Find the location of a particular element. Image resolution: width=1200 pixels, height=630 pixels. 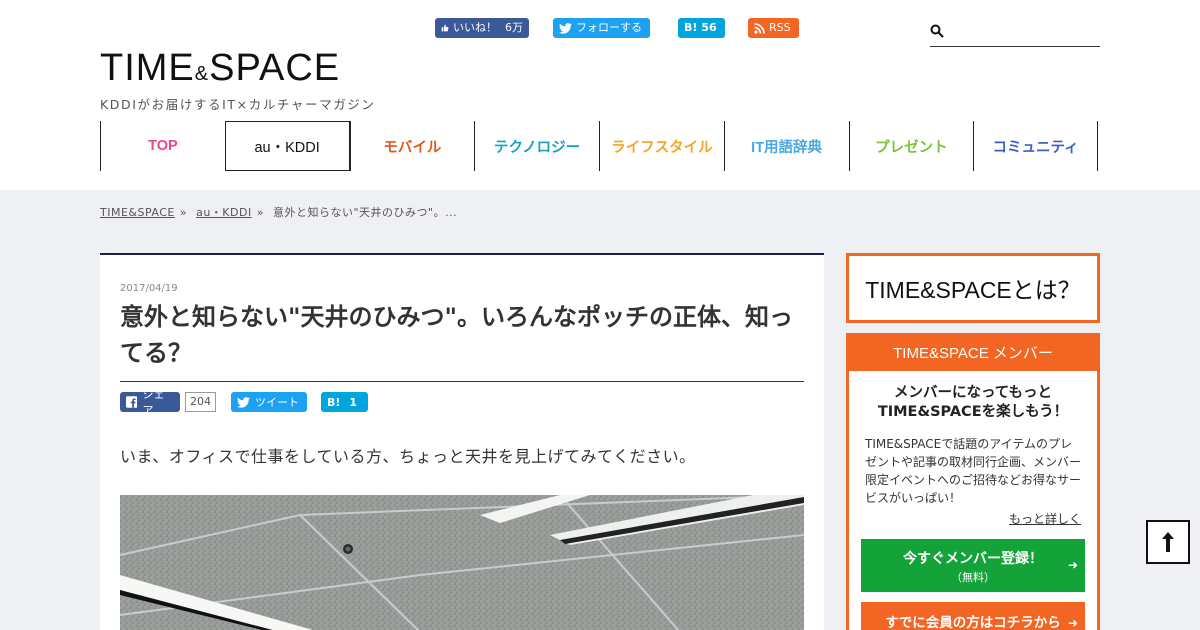

member-lead-line-2: TIME&SPACEを楽しもう！ is located at coordinates (973, 412).